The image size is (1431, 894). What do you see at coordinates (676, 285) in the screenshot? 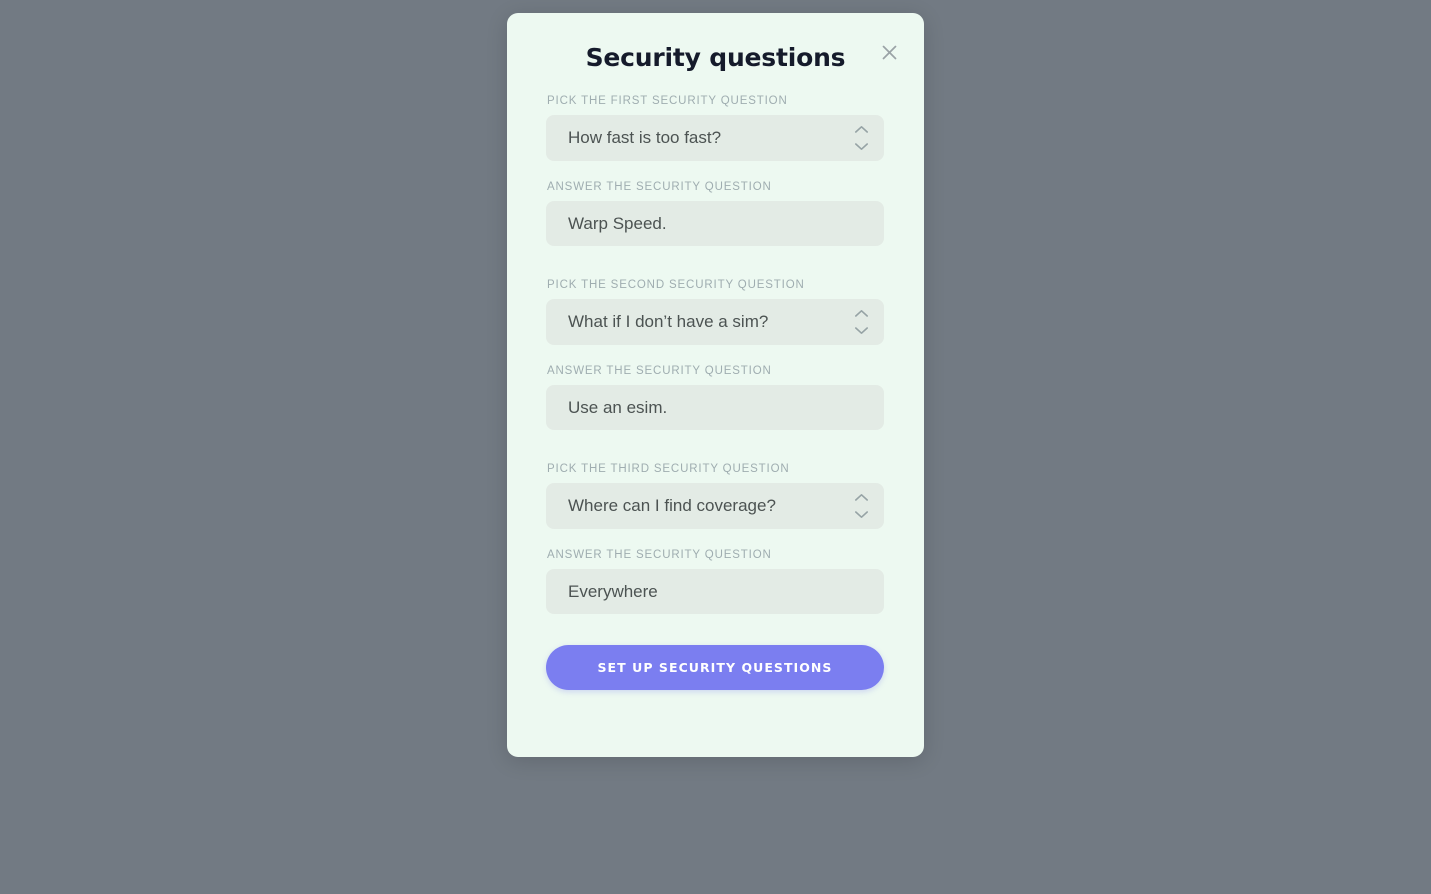
I see `label-pick-second-question: PICK THE SECOND SECURITY QUESTION` at bounding box center [676, 285].